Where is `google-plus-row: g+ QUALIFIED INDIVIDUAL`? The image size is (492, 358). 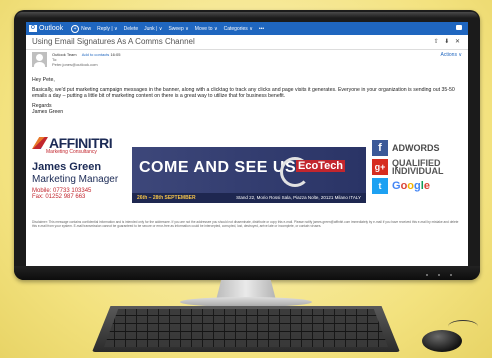
google-plus-row: g+ QUALIFIED INDIVIDUAL is located at coordinates (417, 167).